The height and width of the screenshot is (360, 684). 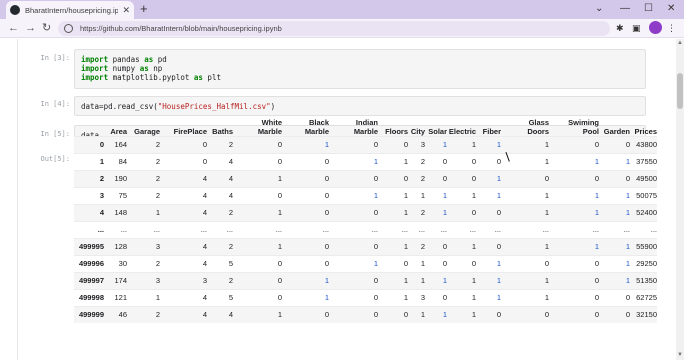 What do you see at coordinates (365, 280) in the screenshot?
I see `table-row: 499997 174 3 3 2 0 1 0 1 1 1 1 1 1 0 1 51350` at bounding box center [365, 280].